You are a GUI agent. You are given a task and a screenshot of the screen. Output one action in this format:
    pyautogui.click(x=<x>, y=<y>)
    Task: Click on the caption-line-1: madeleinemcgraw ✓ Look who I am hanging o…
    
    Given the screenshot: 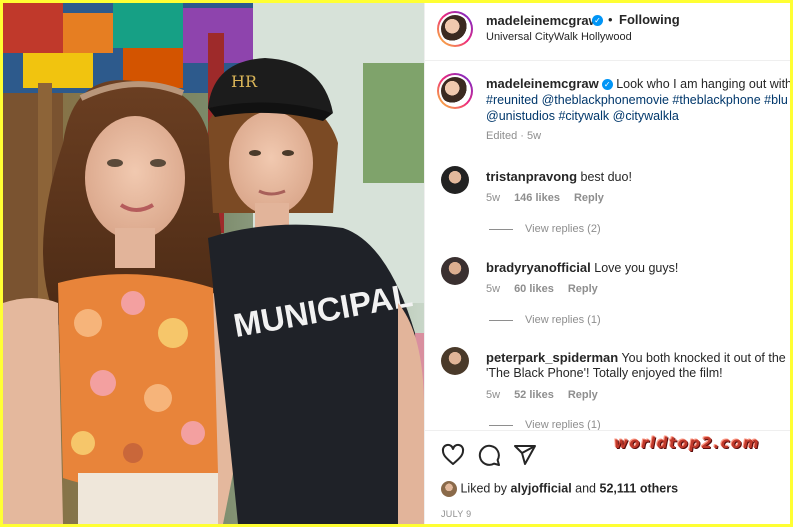 What is the action you would take?
    pyautogui.click(x=638, y=84)
    